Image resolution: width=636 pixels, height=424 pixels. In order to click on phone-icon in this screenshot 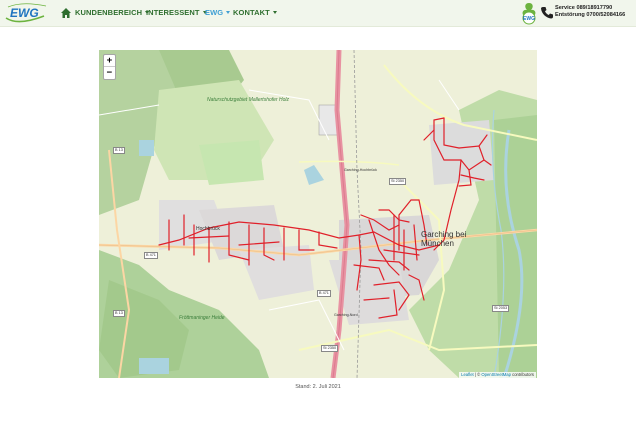, I will do `click(547, 13)`.